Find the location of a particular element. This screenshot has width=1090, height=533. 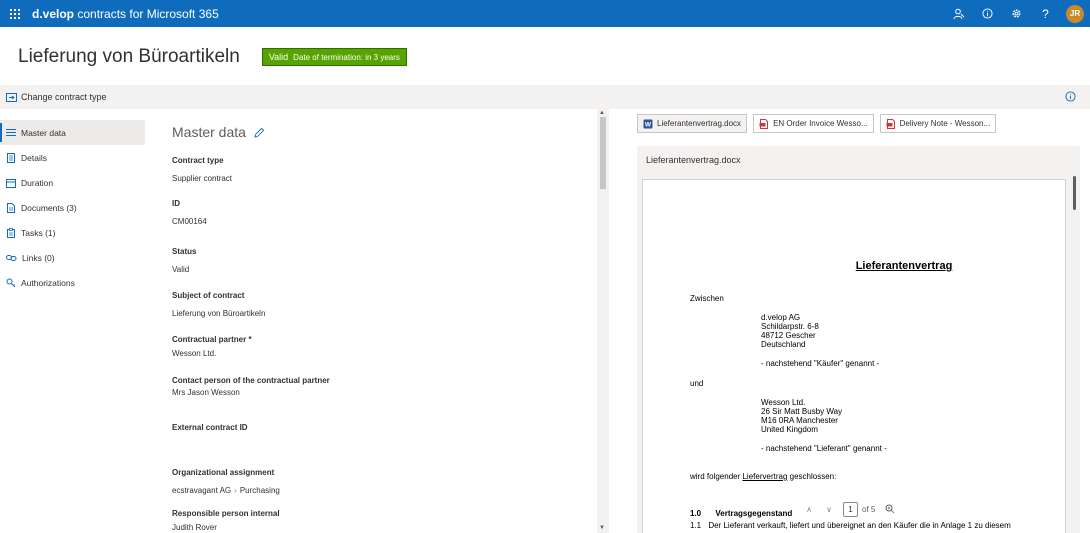

calendar-icon is located at coordinates (11, 183).